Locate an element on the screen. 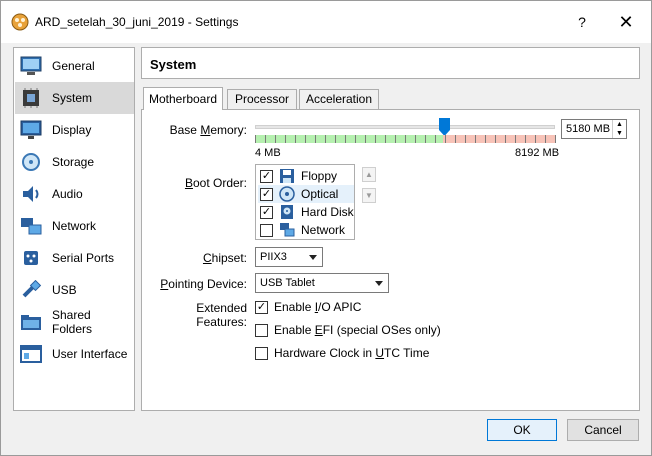 The image size is (652, 456). sidebar-item-label: Serial Ports is located at coordinates (83, 258).